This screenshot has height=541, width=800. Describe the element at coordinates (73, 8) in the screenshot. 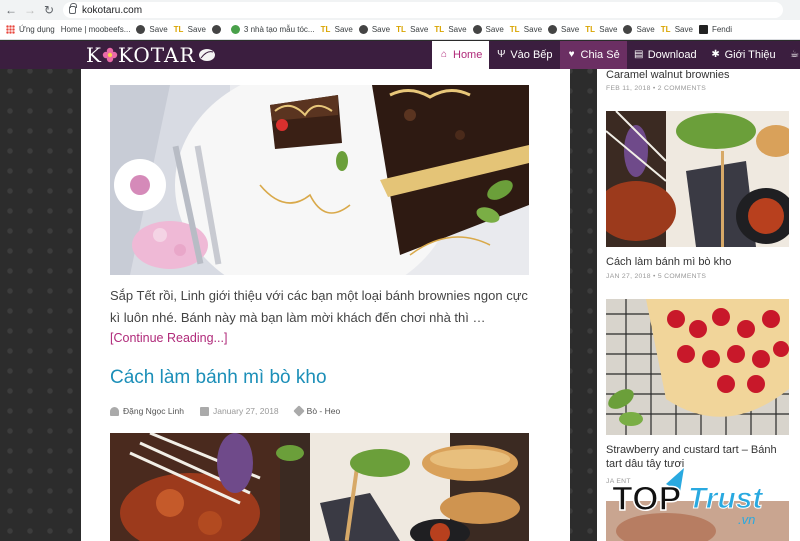

I see `lock-icon` at that location.